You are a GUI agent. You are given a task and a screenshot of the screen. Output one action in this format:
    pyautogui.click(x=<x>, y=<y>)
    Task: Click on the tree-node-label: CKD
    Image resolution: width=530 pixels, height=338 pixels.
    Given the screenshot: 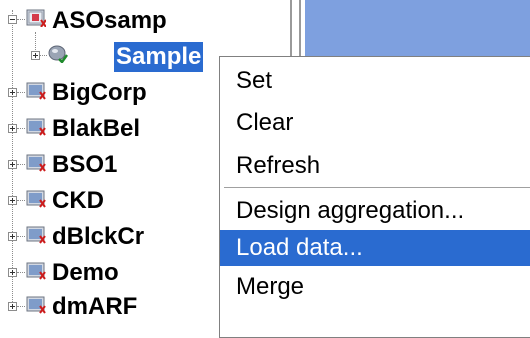 What is the action you would take?
    pyautogui.click(x=78, y=200)
    